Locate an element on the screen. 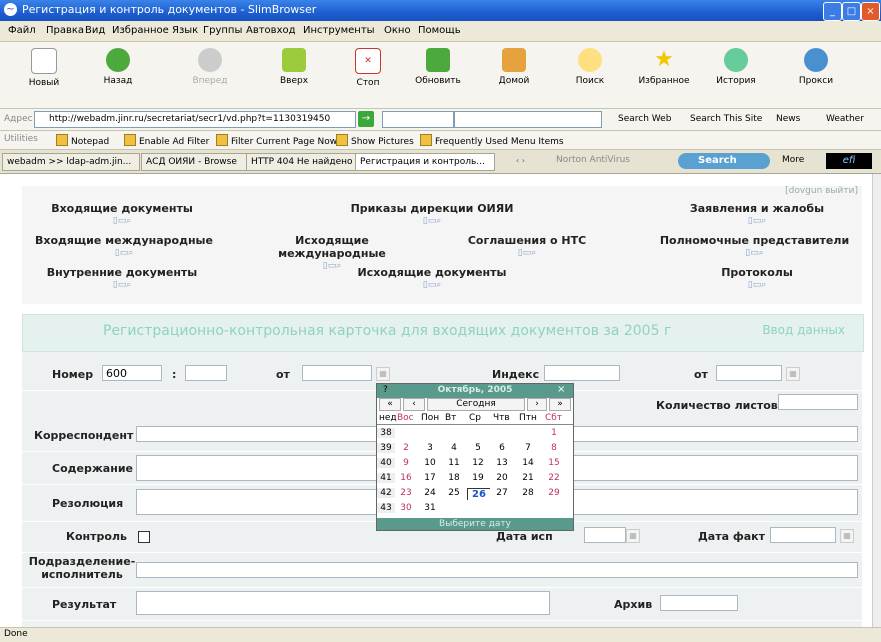 The height and width of the screenshot is (642, 881). category-orders: Приказы дирекции ОИЯИ ▯▭⌕ is located at coordinates (432, 214).